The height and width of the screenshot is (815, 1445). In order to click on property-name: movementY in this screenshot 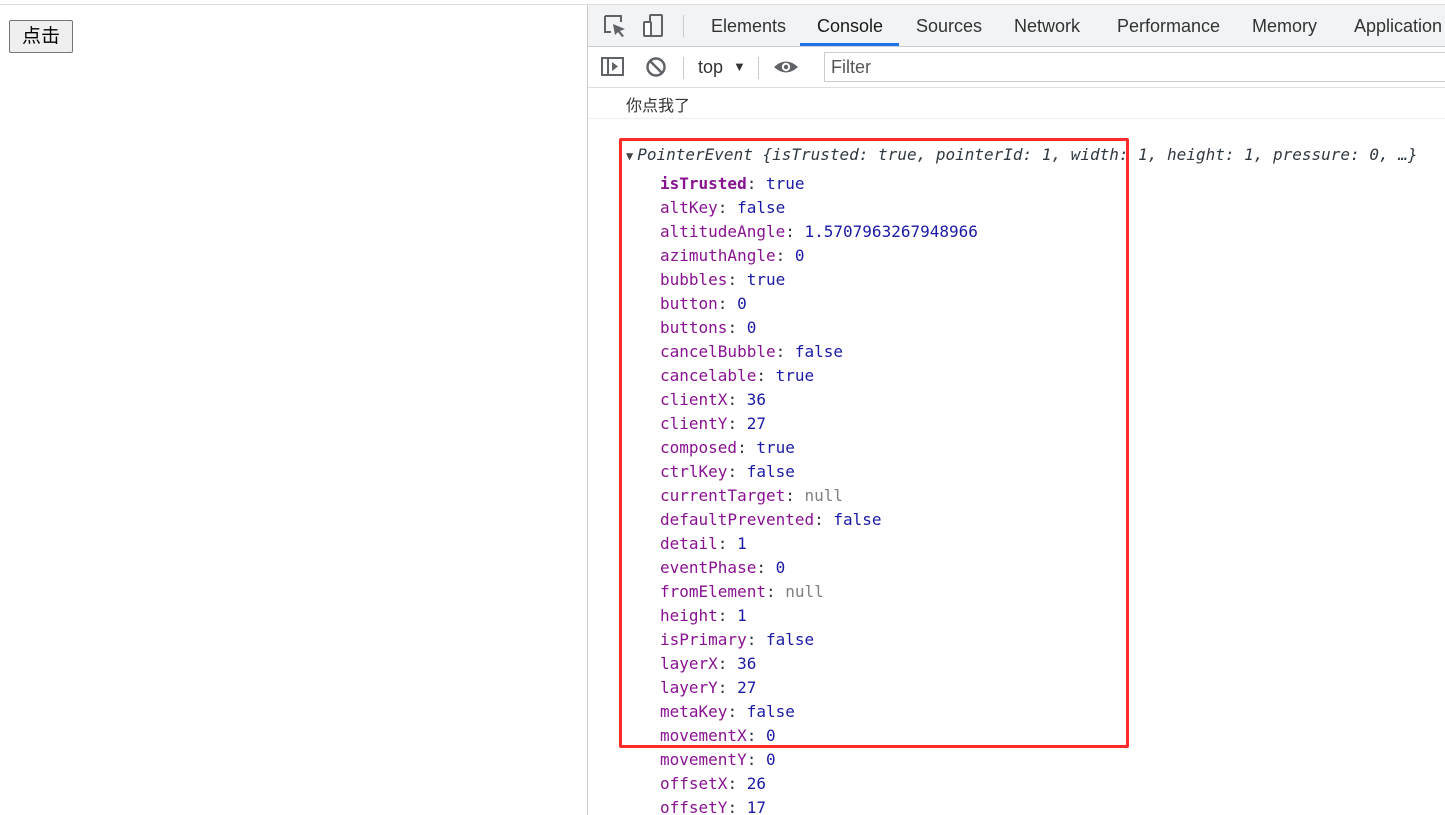, I will do `click(703, 759)`.